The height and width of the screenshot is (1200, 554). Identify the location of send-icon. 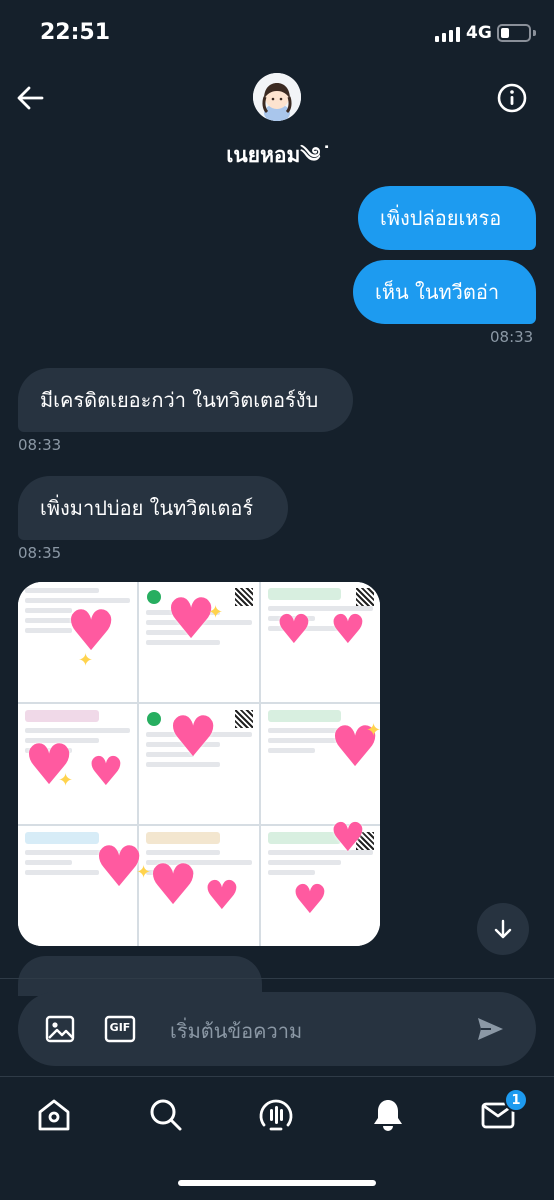
(490, 1029).